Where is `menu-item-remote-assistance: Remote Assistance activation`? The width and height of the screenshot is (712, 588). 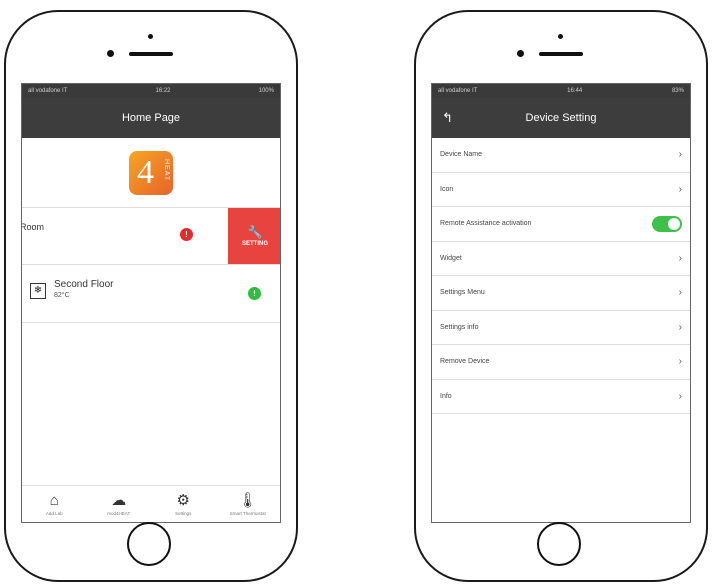
menu-item-remote-assistance: Remote Assistance activation is located at coordinates (561, 224).